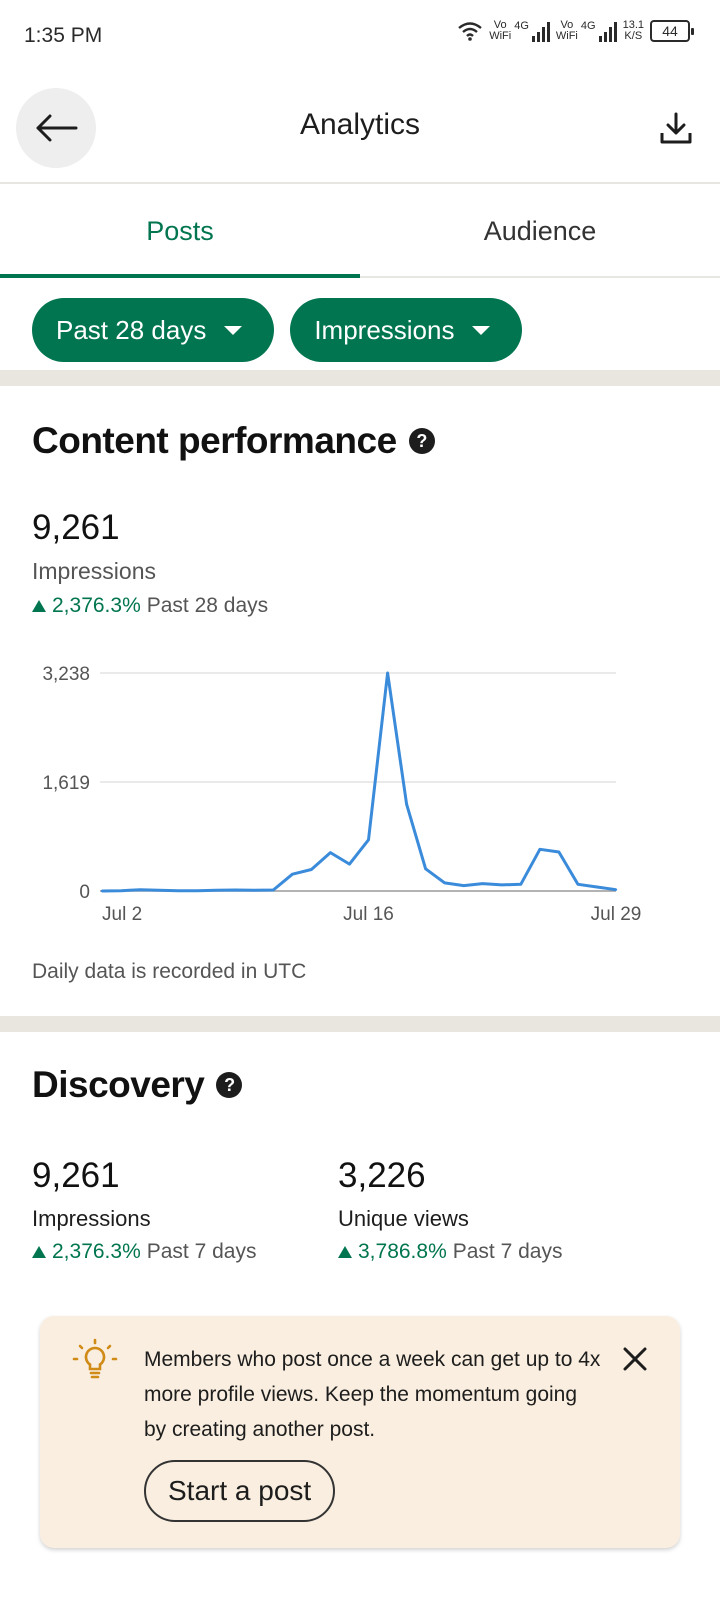 The width and height of the screenshot is (720, 1600). I want to click on discovery-impressions-period: Past 7 days, so click(201, 1251).